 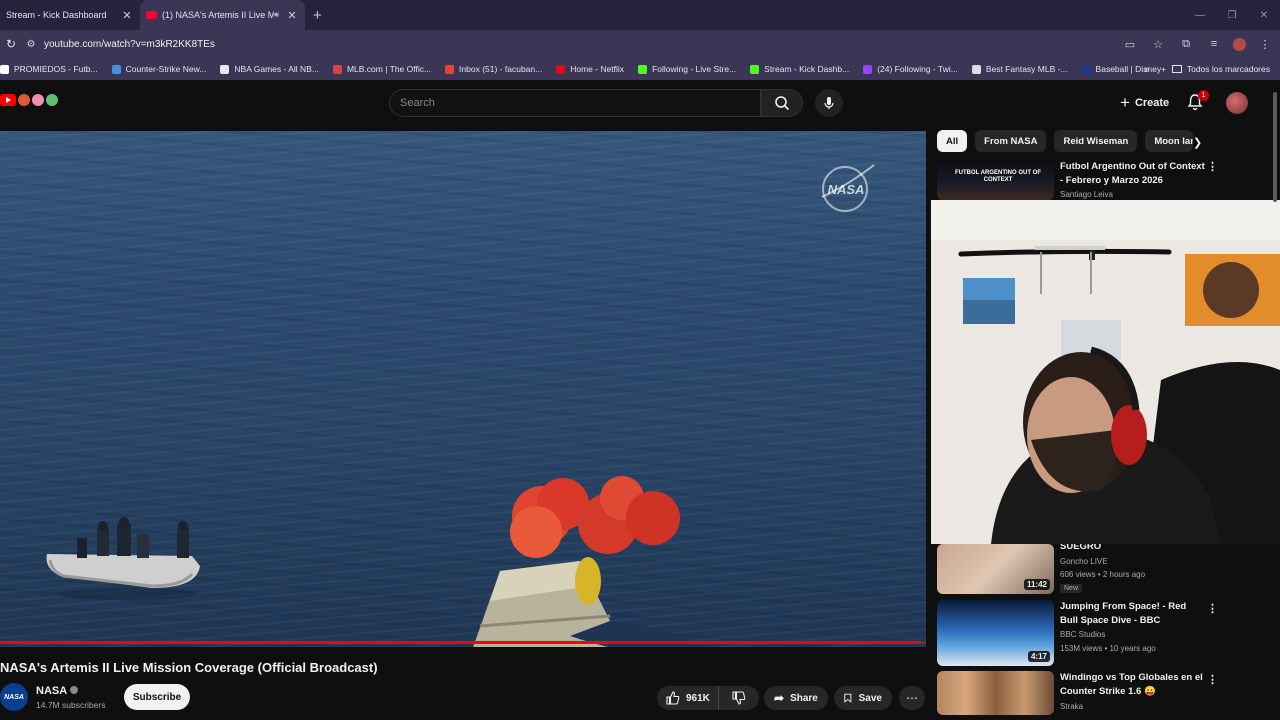 What do you see at coordinates (952, 141) in the screenshot?
I see `chip-all: All` at bounding box center [952, 141].